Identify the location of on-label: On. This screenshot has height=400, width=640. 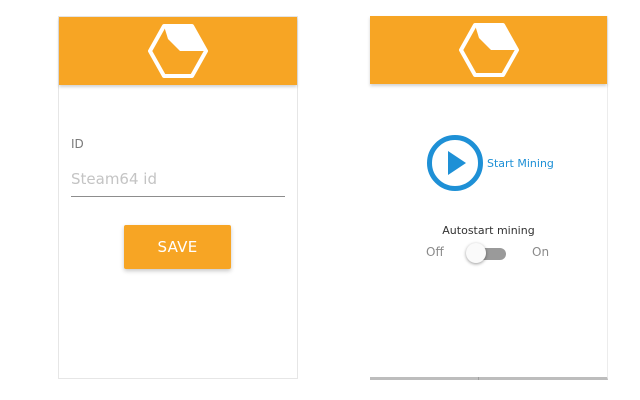
(541, 252).